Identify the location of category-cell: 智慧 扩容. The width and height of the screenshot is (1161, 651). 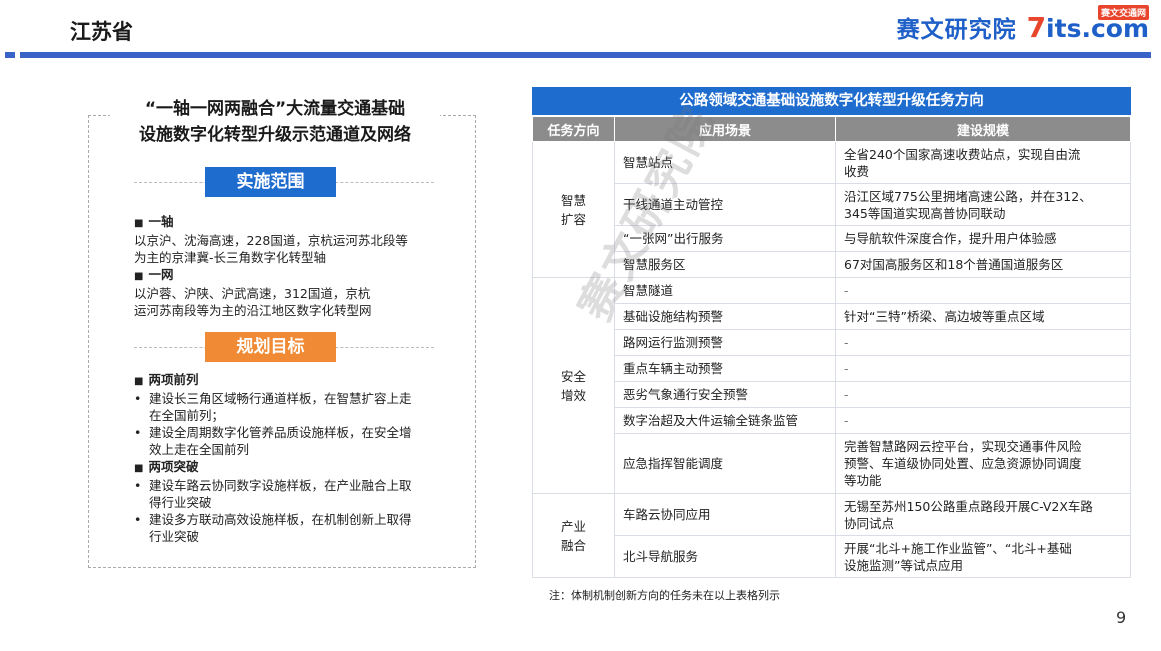
(573, 209).